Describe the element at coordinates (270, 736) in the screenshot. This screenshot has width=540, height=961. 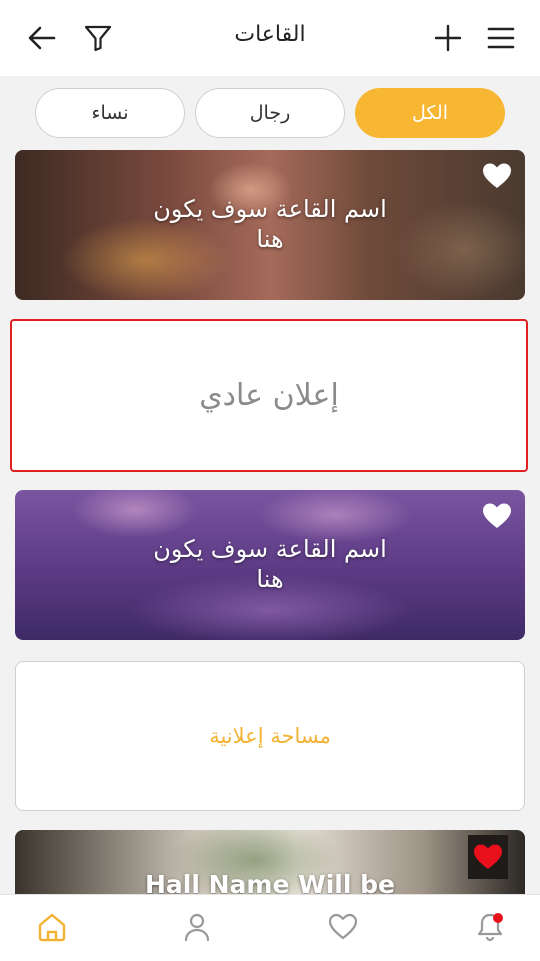
I see `ad-space-banner: مساحة إعلانية` at that location.